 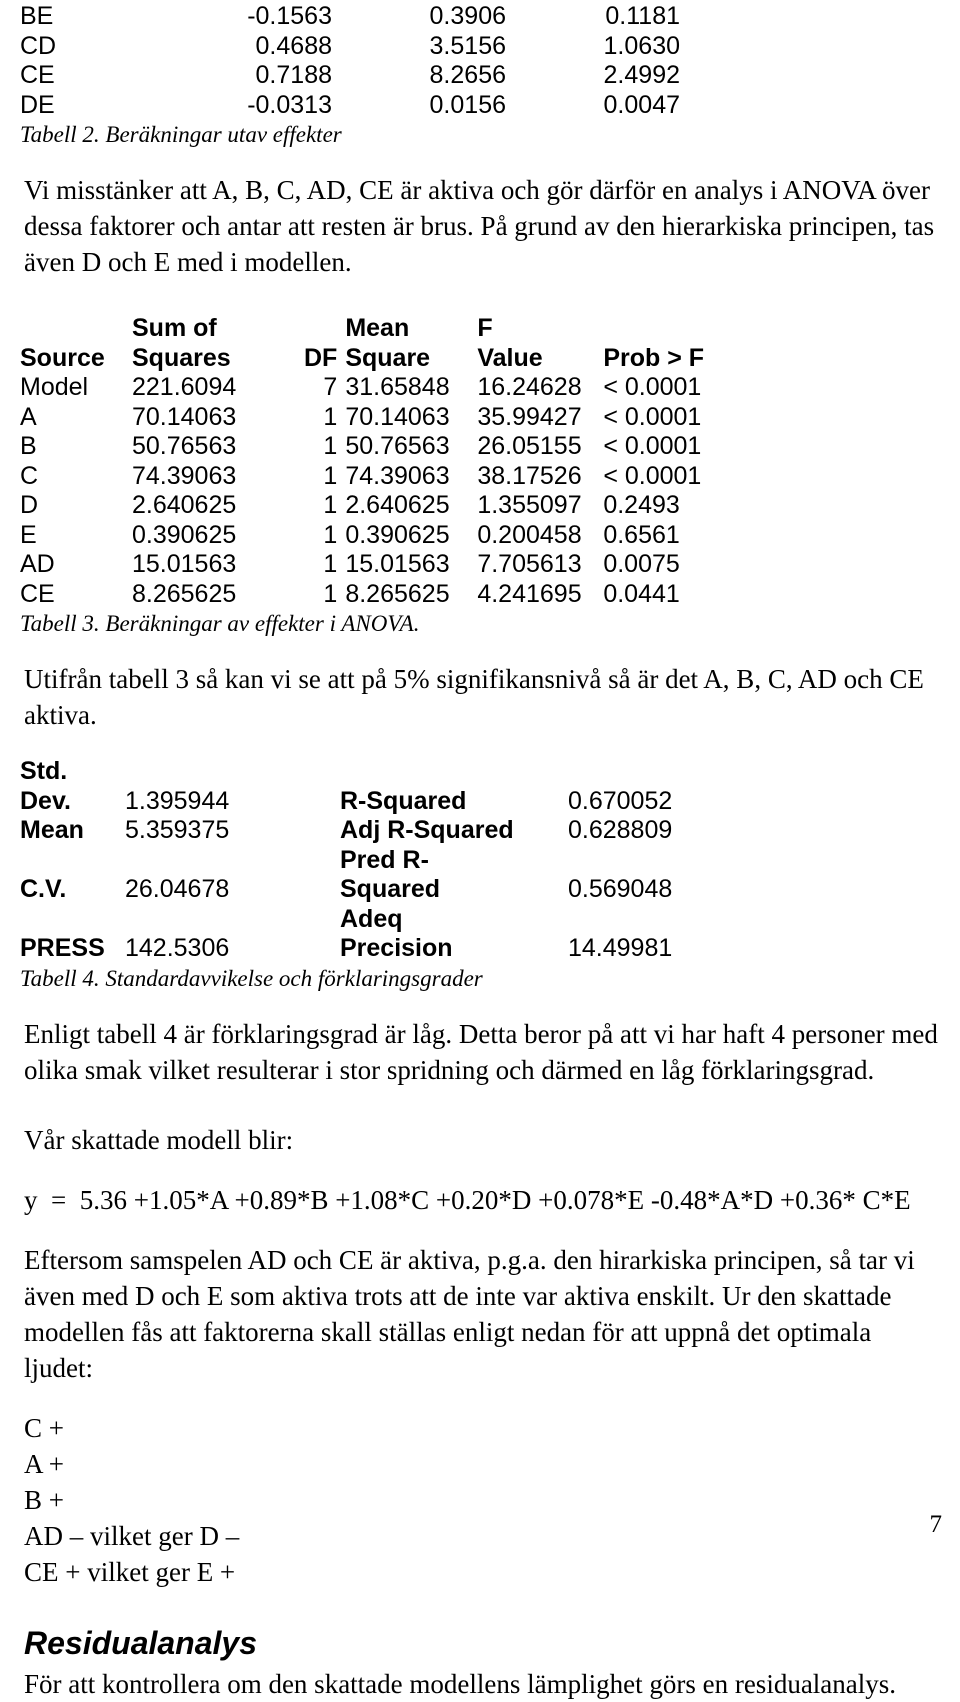 What do you see at coordinates (397, 534) in the screenshot?
I see `anova-mean-square: 0.390625` at bounding box center [397, 534].